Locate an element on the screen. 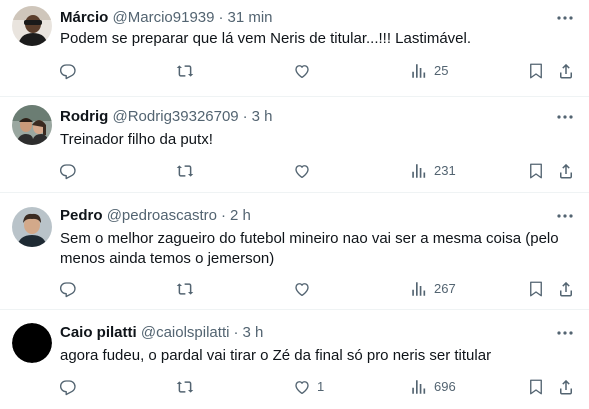  views-count: 231 is located at coordinates (445, 170).